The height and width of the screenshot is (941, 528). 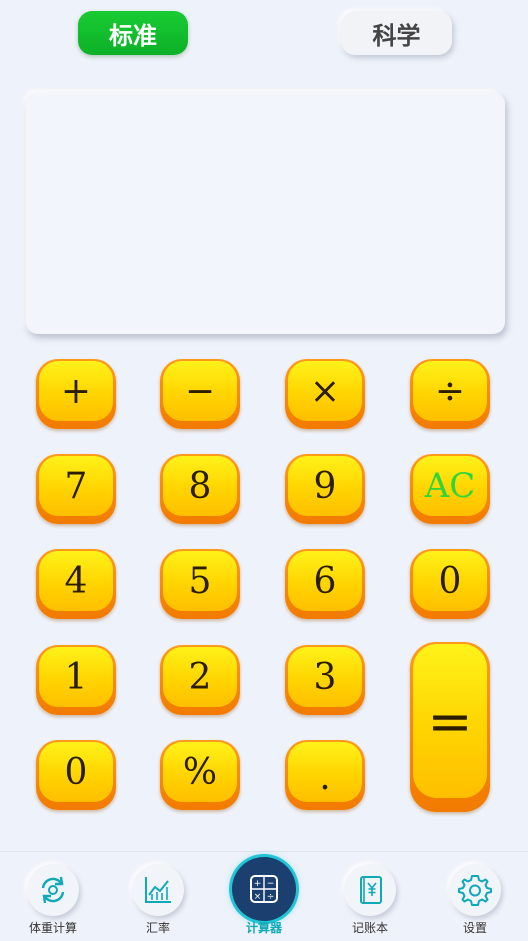 I want to click on multiply-button: ×, so click(x=325, y=394).